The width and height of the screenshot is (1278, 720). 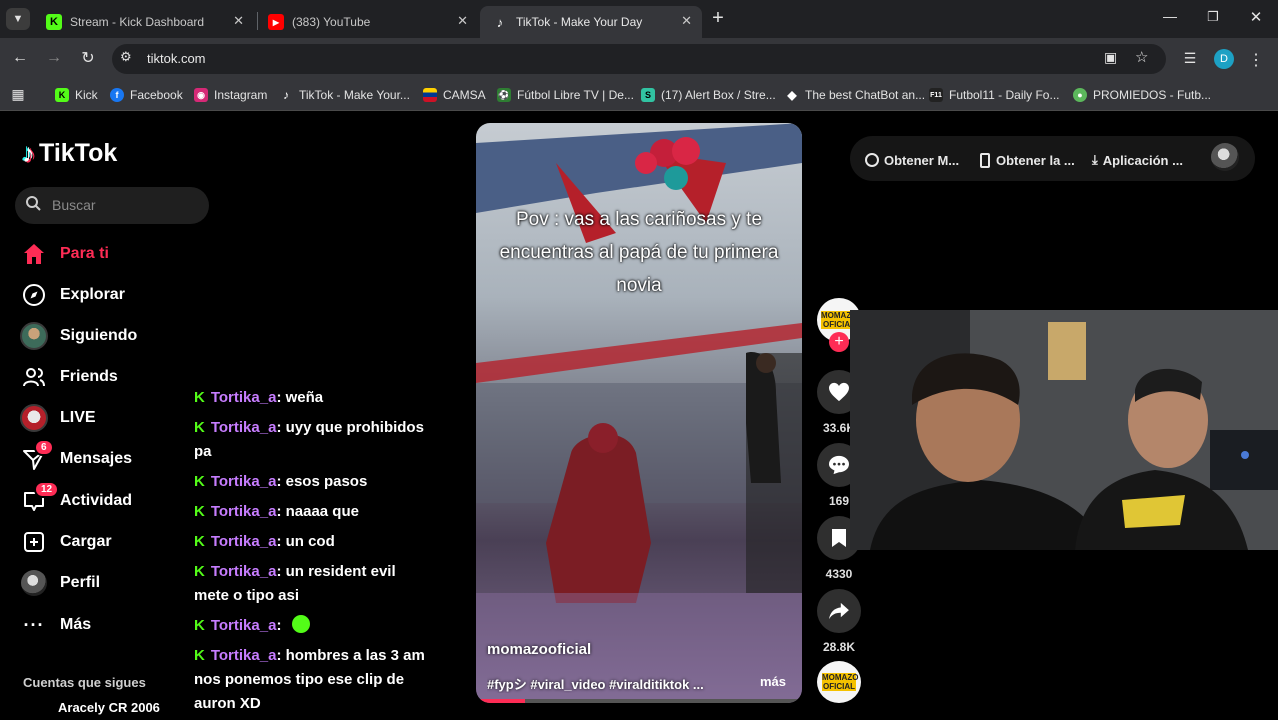 I want to click on tab-youtube: ▶ (383) YouTube ✕, so click(x=367, y=22).